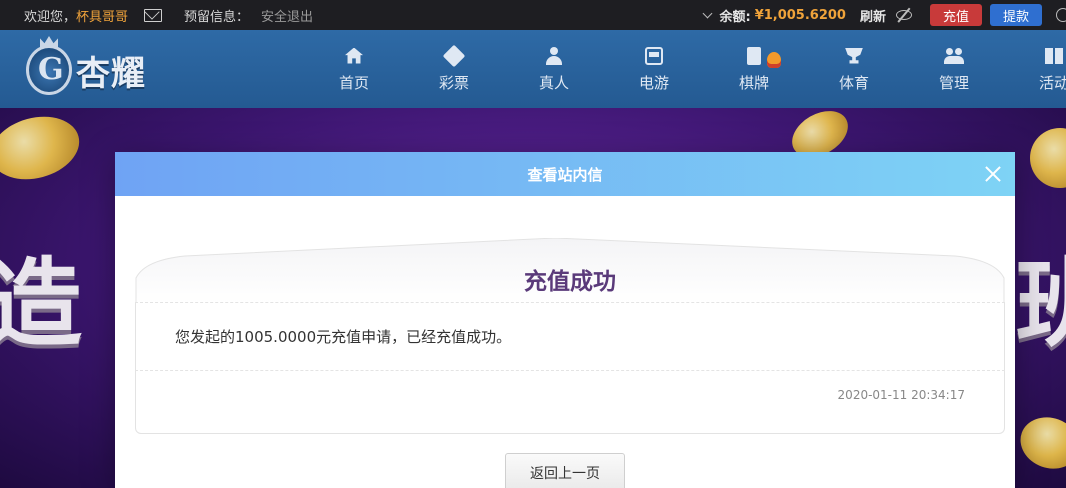  I want to click on site-logo: 杏耀, so click(101, 70).